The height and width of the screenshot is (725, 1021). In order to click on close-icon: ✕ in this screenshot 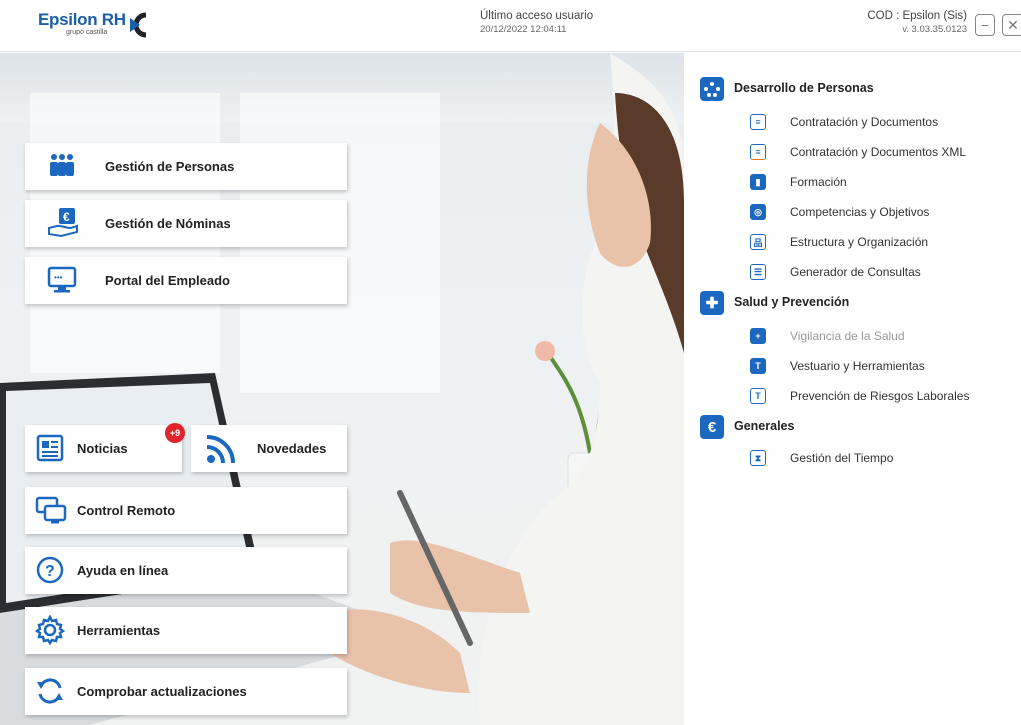, I will do `click(1013, 24)`.